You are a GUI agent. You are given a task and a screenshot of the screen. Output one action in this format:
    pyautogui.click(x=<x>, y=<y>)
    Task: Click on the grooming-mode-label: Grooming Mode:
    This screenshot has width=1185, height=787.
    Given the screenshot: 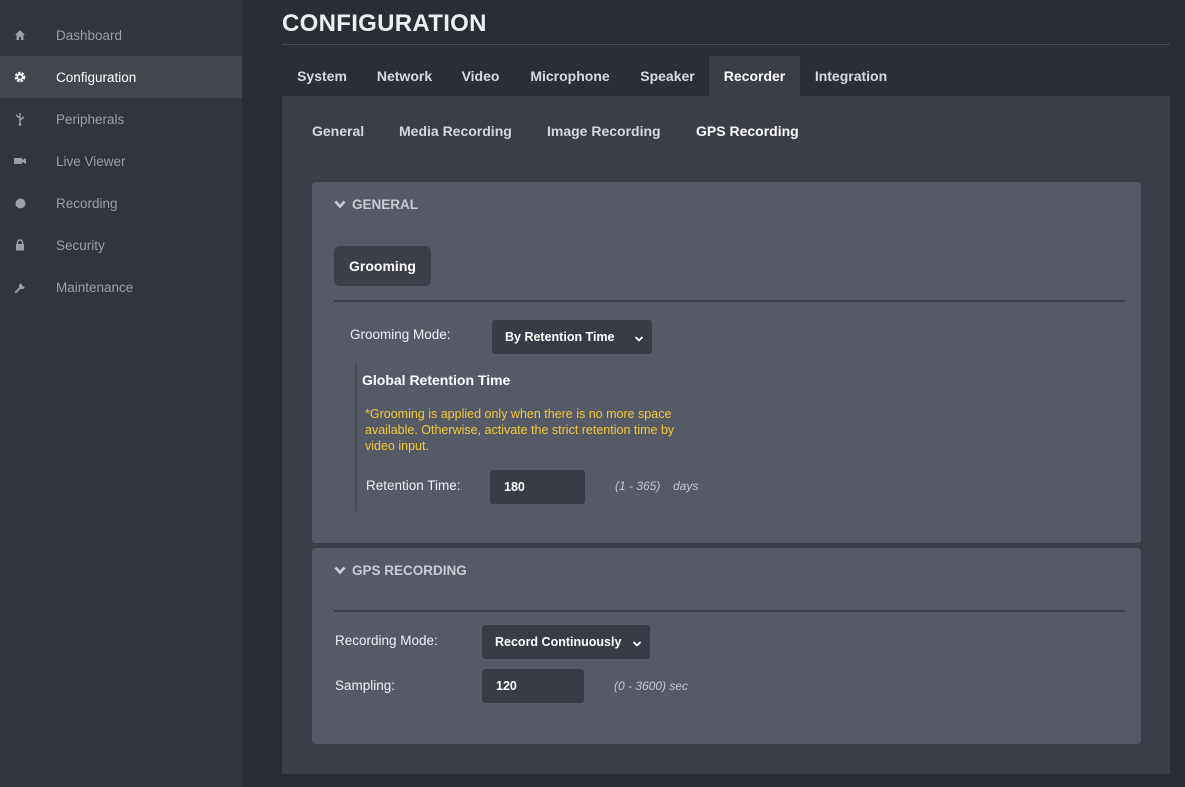 What is the action you would take?
    pyautogui.click(x=400, y=334)
    